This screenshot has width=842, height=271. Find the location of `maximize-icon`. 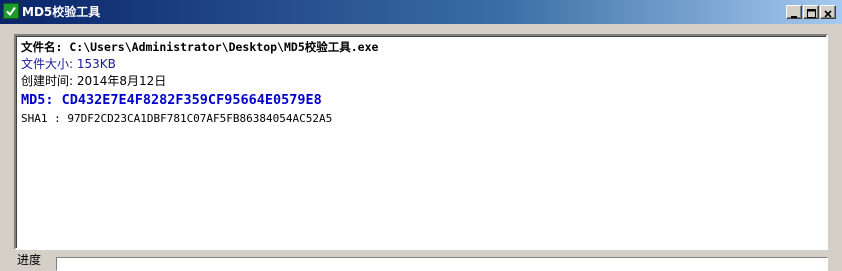

maximize-icon is located at coordinates (811, 12).